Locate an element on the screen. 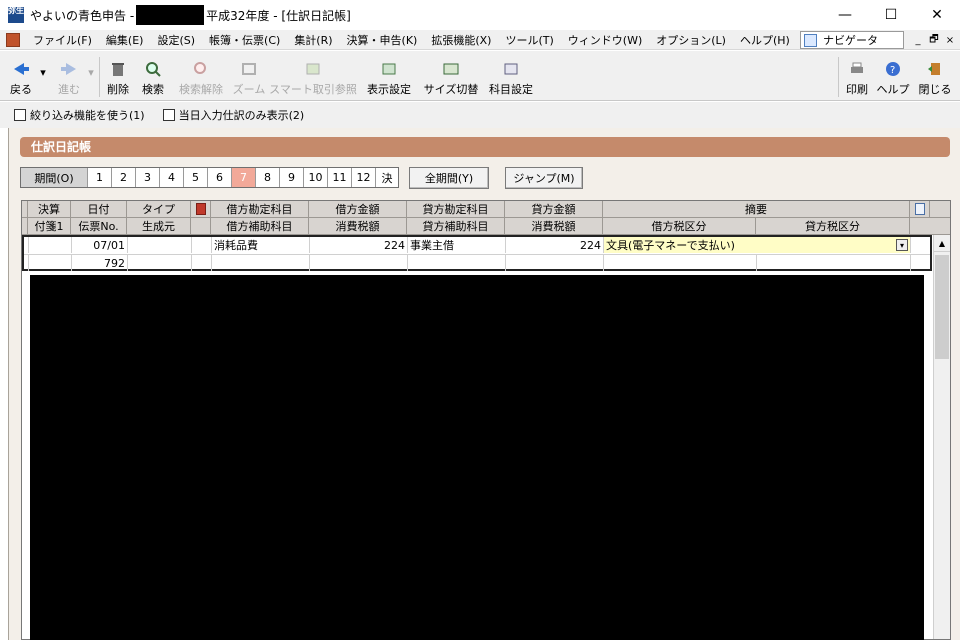  description-dropdown-icon: ▾ is located at coordinates (902, 245).